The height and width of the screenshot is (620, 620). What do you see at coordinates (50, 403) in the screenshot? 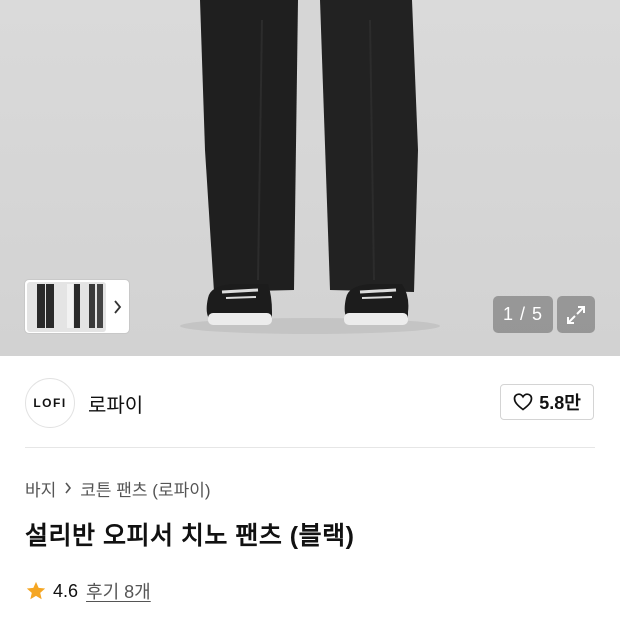
I see `brand-logo: LOFI` at bounding box center [50, 403].